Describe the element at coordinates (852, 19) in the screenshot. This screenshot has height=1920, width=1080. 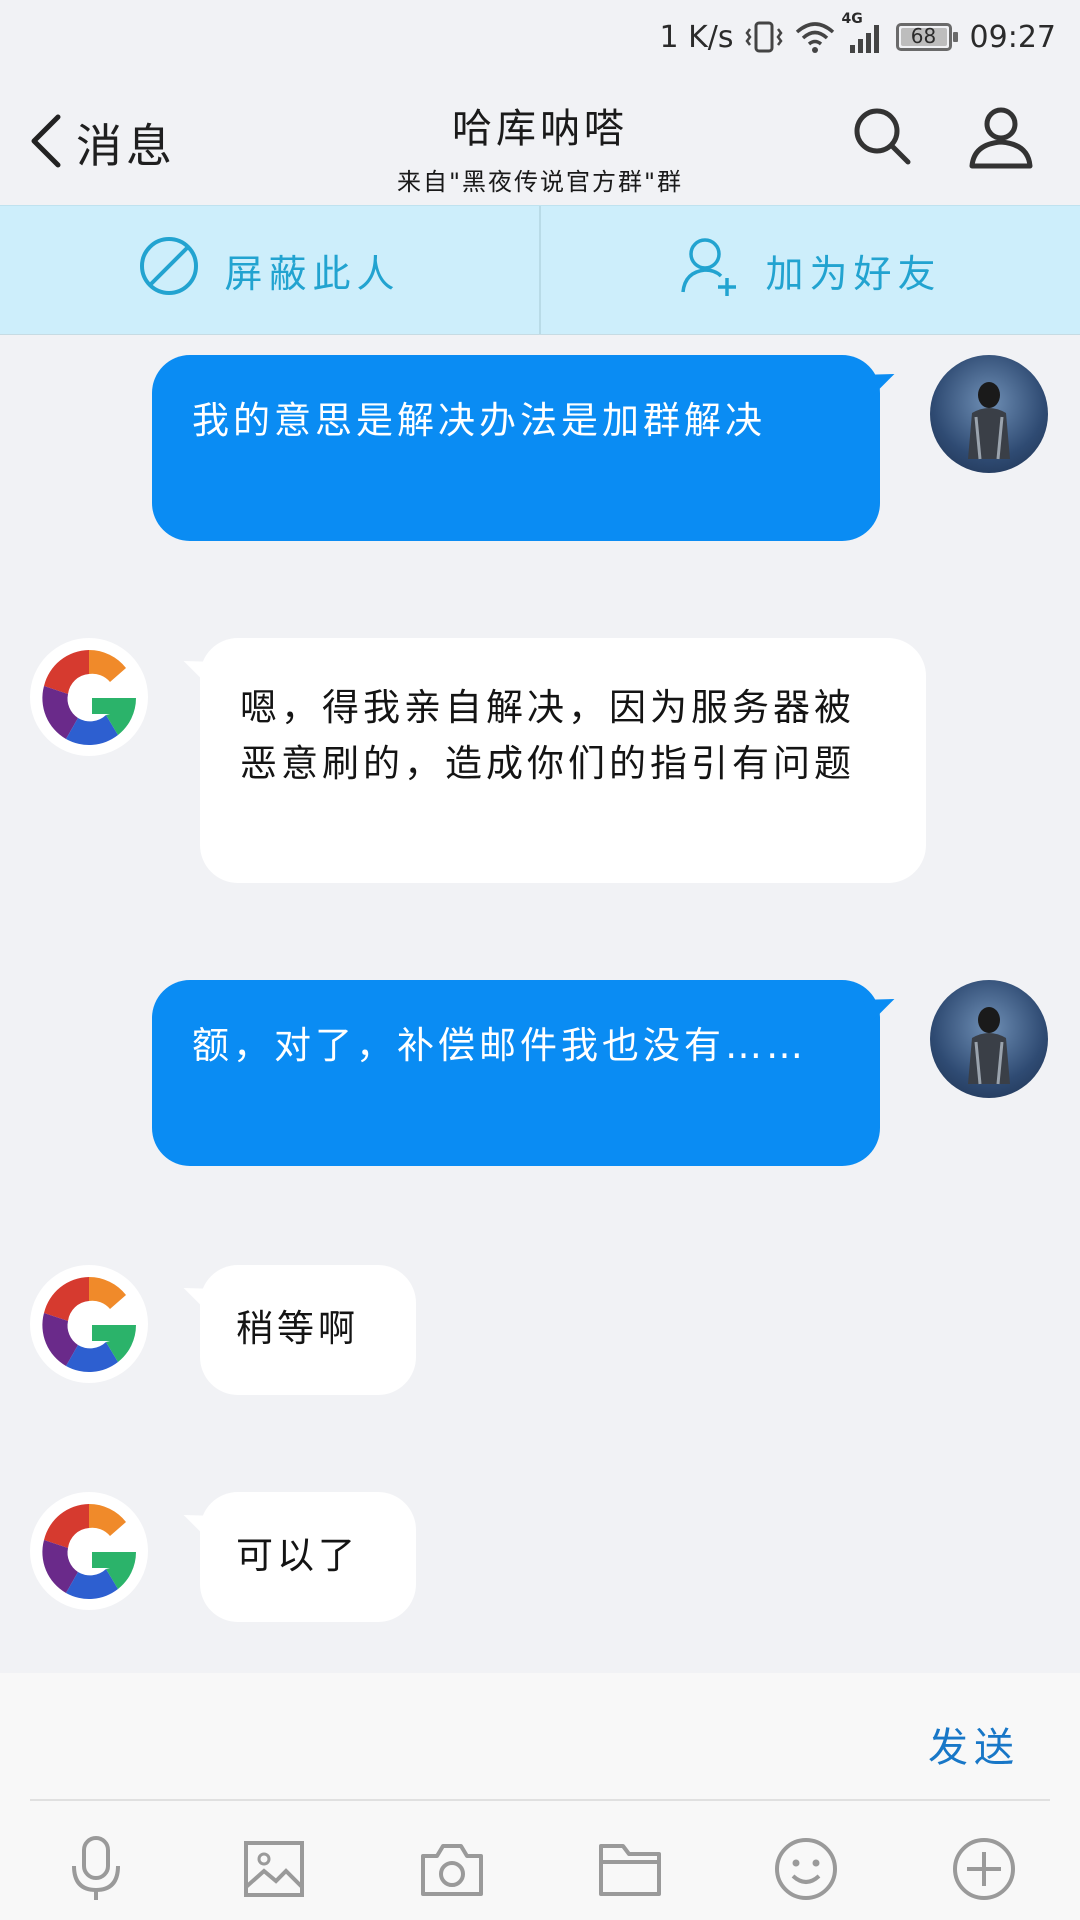
I see `network-type: 4G` at that location.